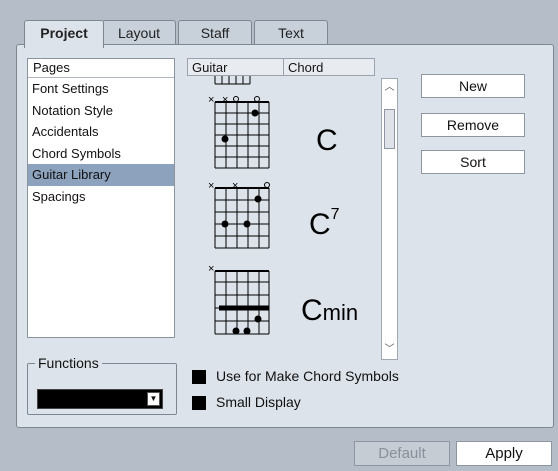 The width and height of the screenshot is (558, 471). What do you see at coordinates (258, 402) in the screenshot?
I see `small-display-label: Small Display` at bounding box center [258, 402].